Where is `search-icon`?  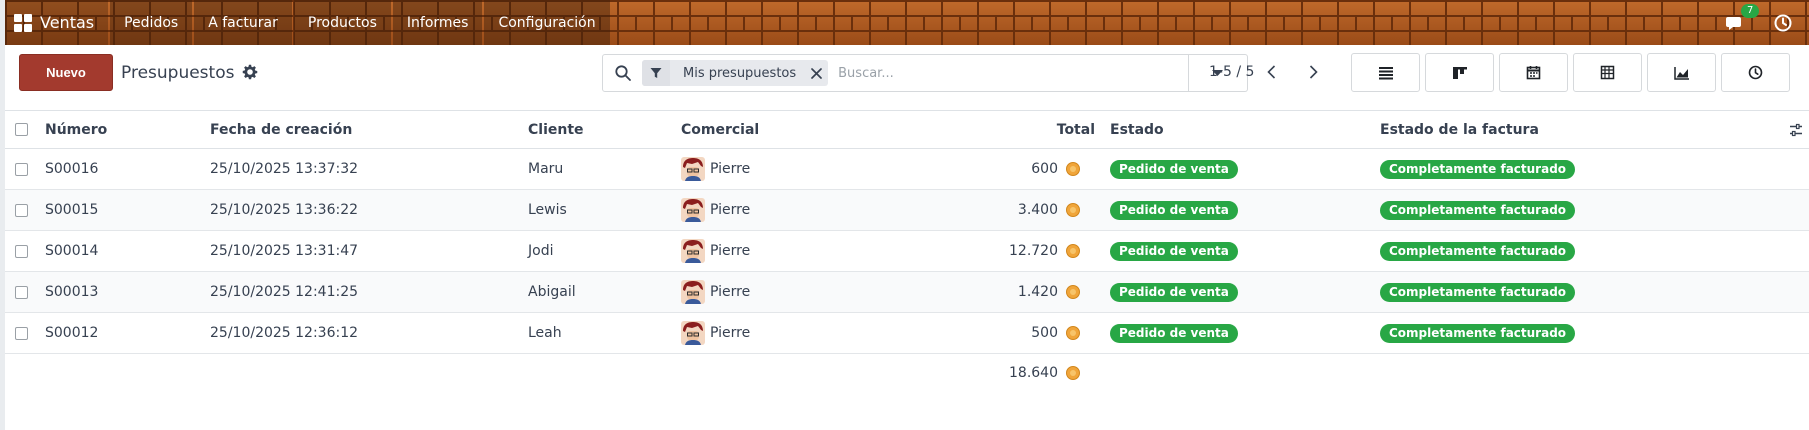 search-icon is located at coordinates (623, 73).